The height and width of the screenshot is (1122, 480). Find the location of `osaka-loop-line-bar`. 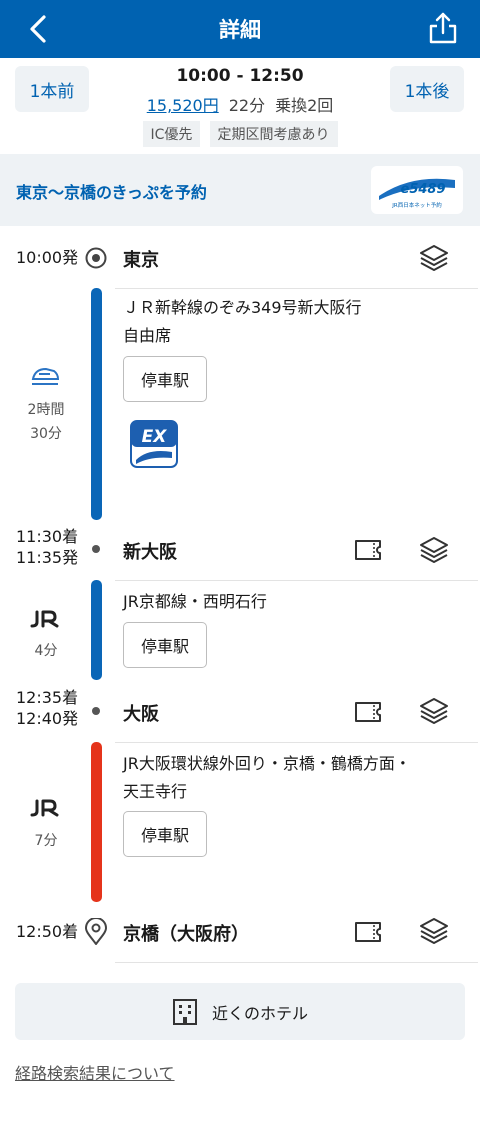

osaka-loop-line-bar is located at coordinates (96, 822).